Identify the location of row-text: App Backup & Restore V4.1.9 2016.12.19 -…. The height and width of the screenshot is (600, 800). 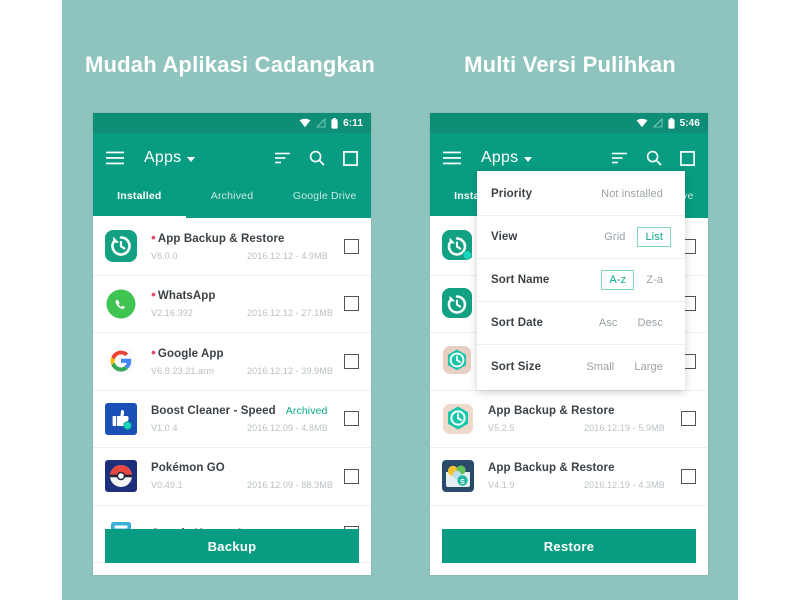
(580, 476).